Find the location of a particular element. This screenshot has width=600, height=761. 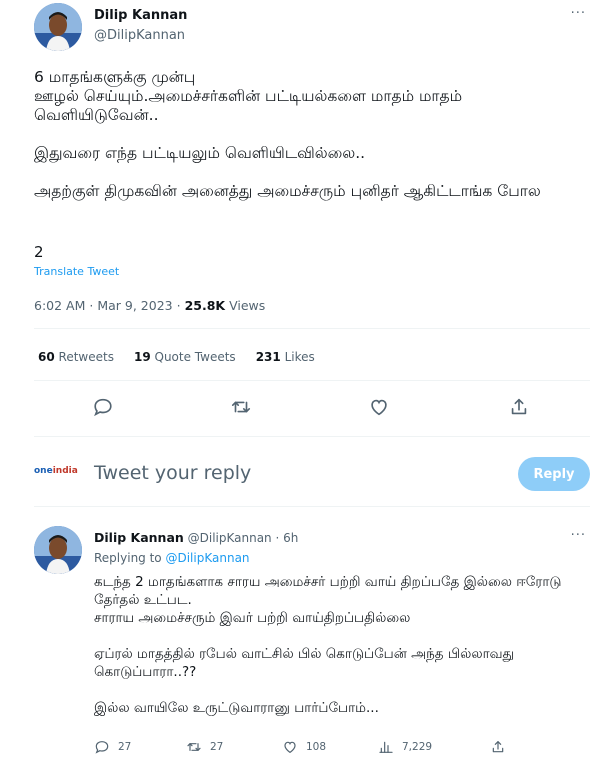

logo-text: one is located at coordinates (43, 471).